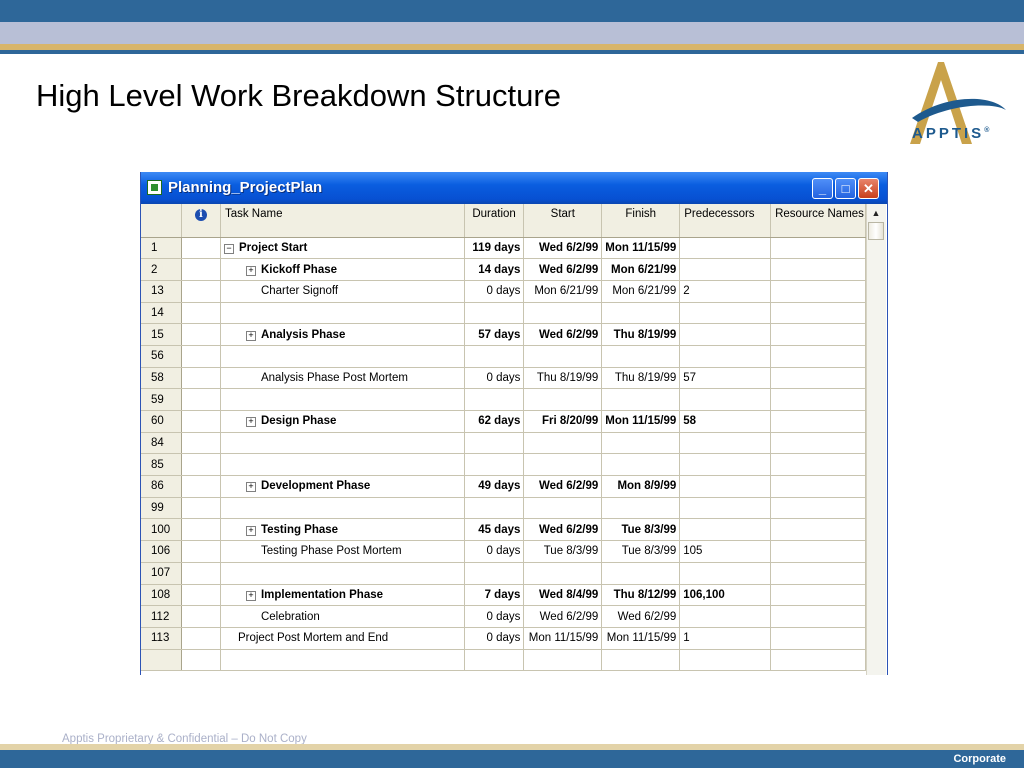  I want to click on duration-cell: 45 days, so click(494, 530).